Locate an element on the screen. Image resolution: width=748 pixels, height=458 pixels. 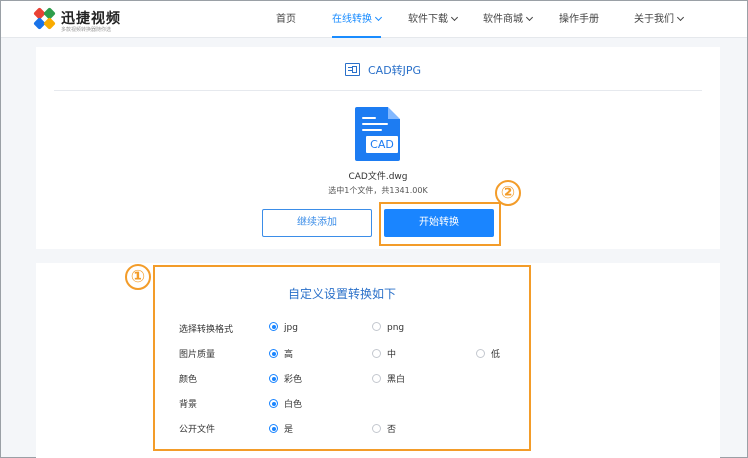
brand-name: 迅捷视频 is located at coordinates (91, 18).